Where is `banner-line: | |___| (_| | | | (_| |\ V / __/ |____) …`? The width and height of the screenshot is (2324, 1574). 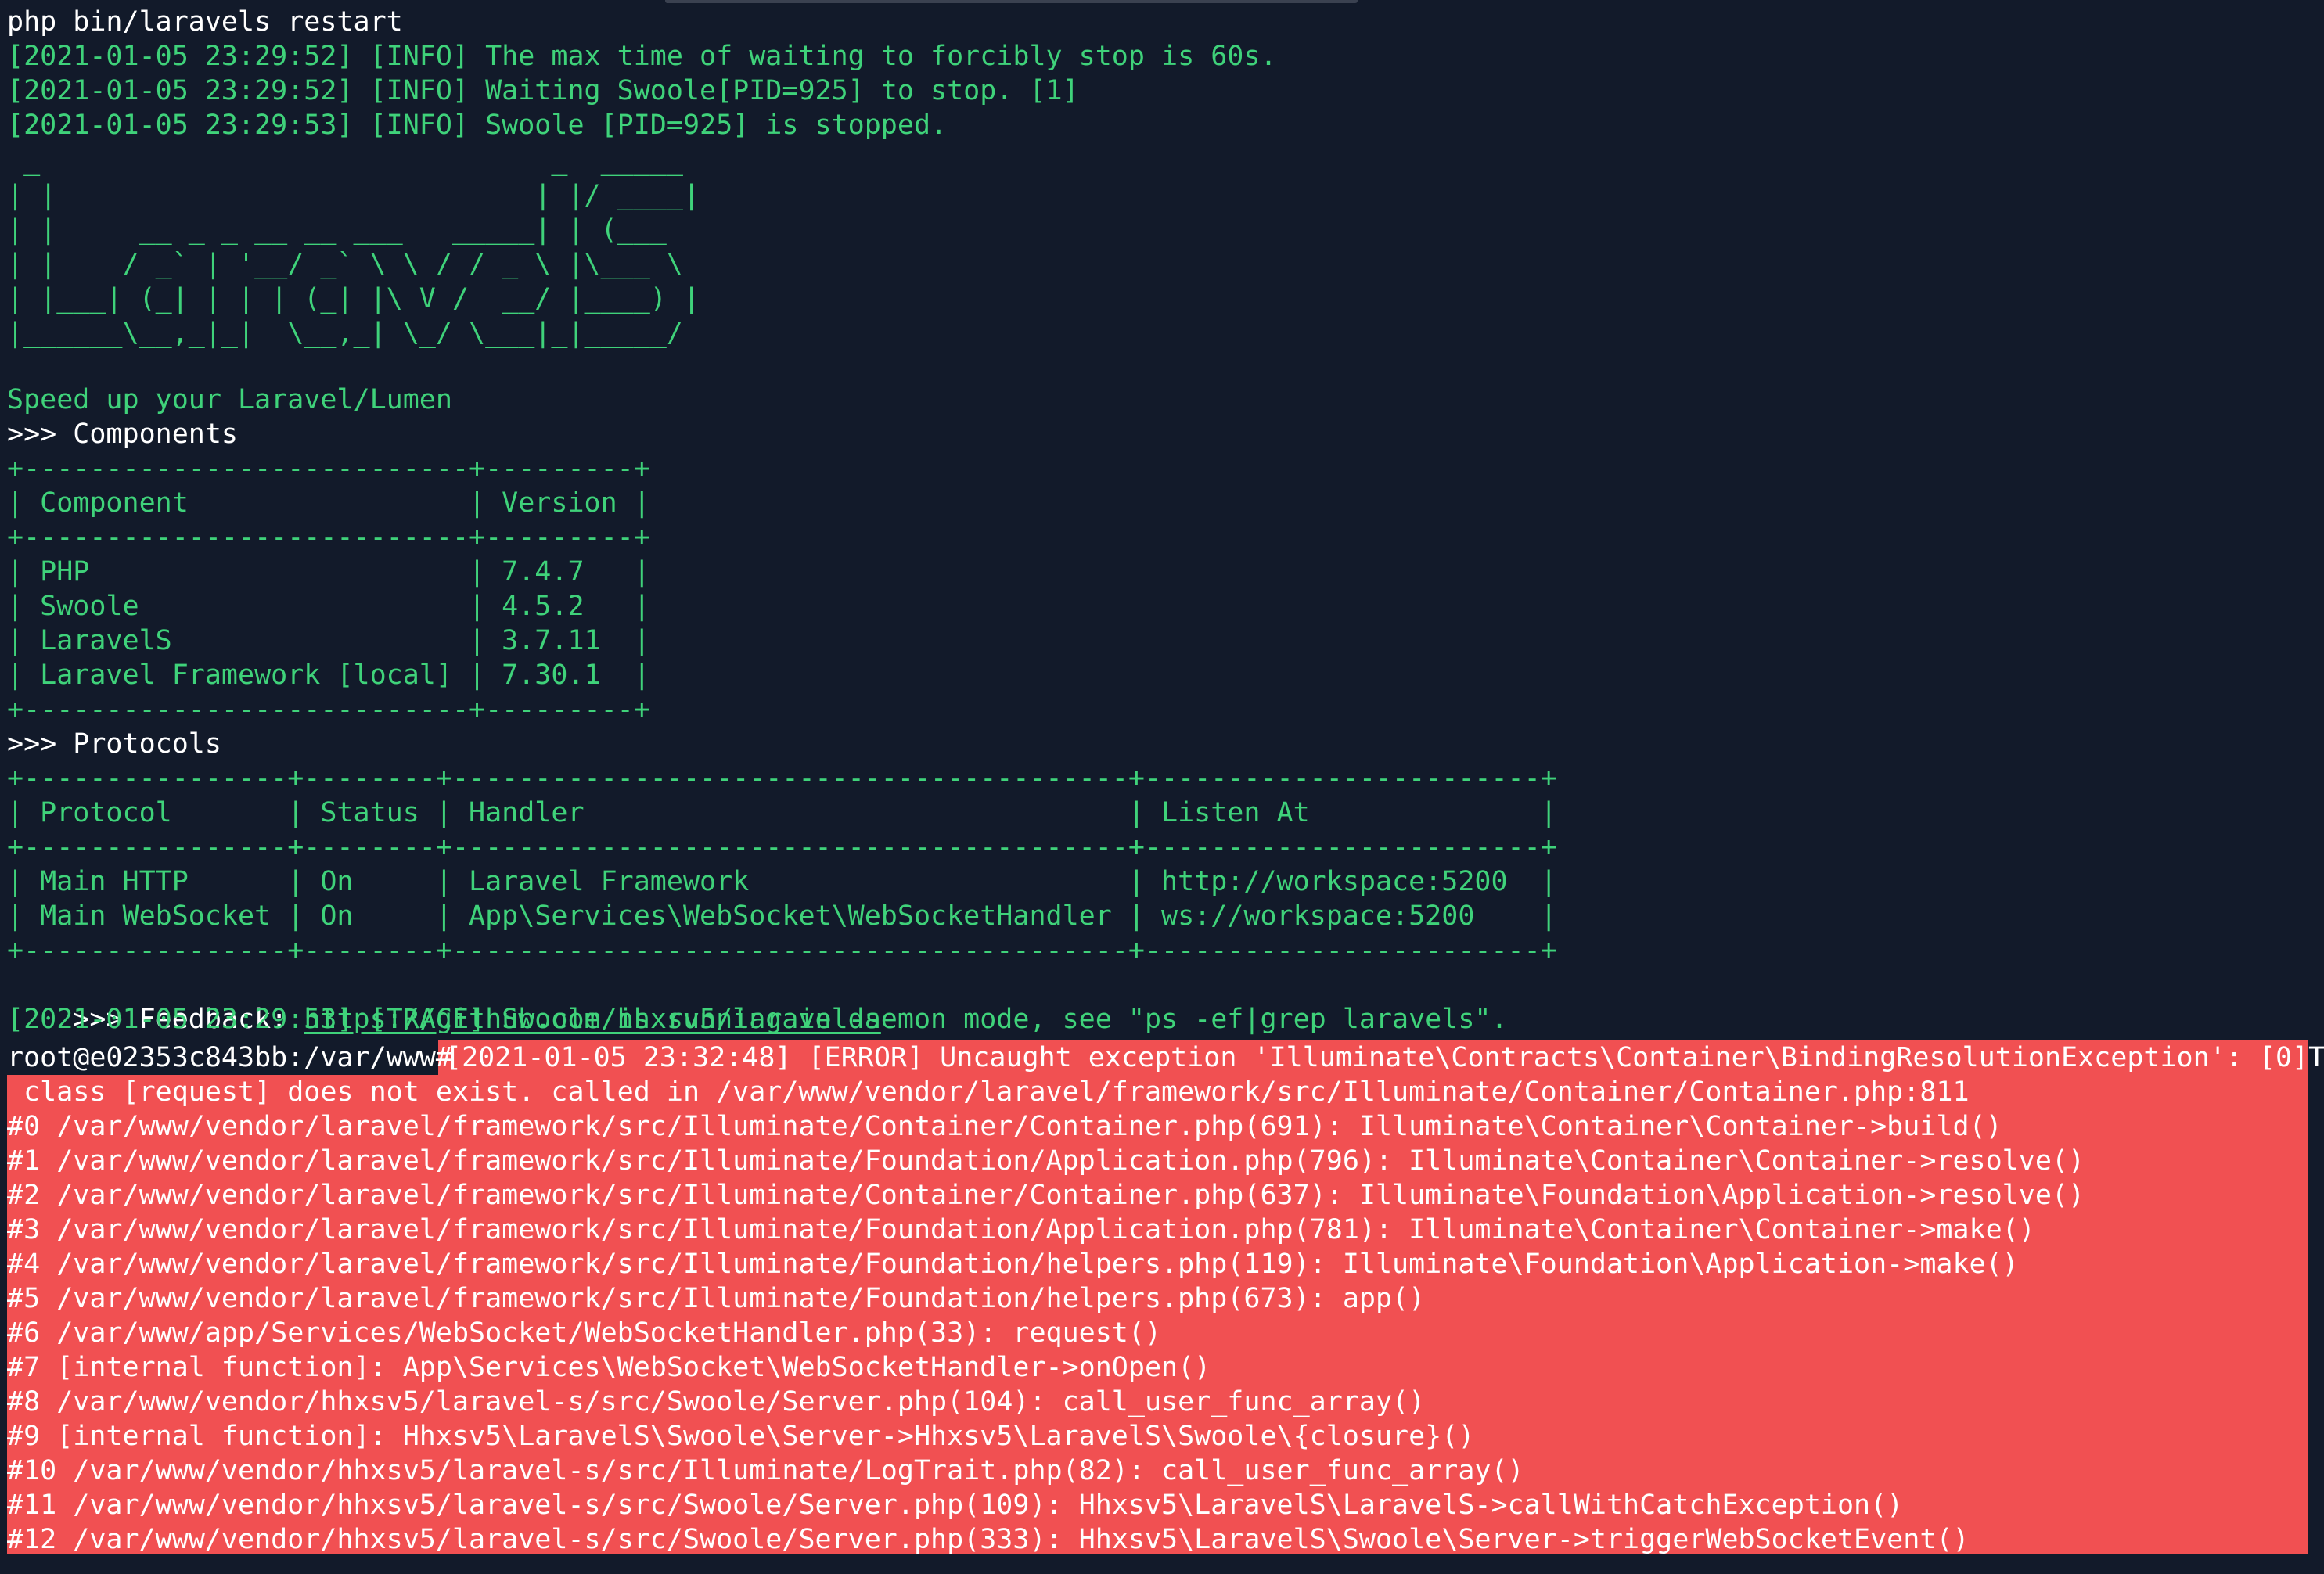 banner-line: | |___| (_| | | | (_| |\ V / __/ |____) … is located at coordinates (353, 298).